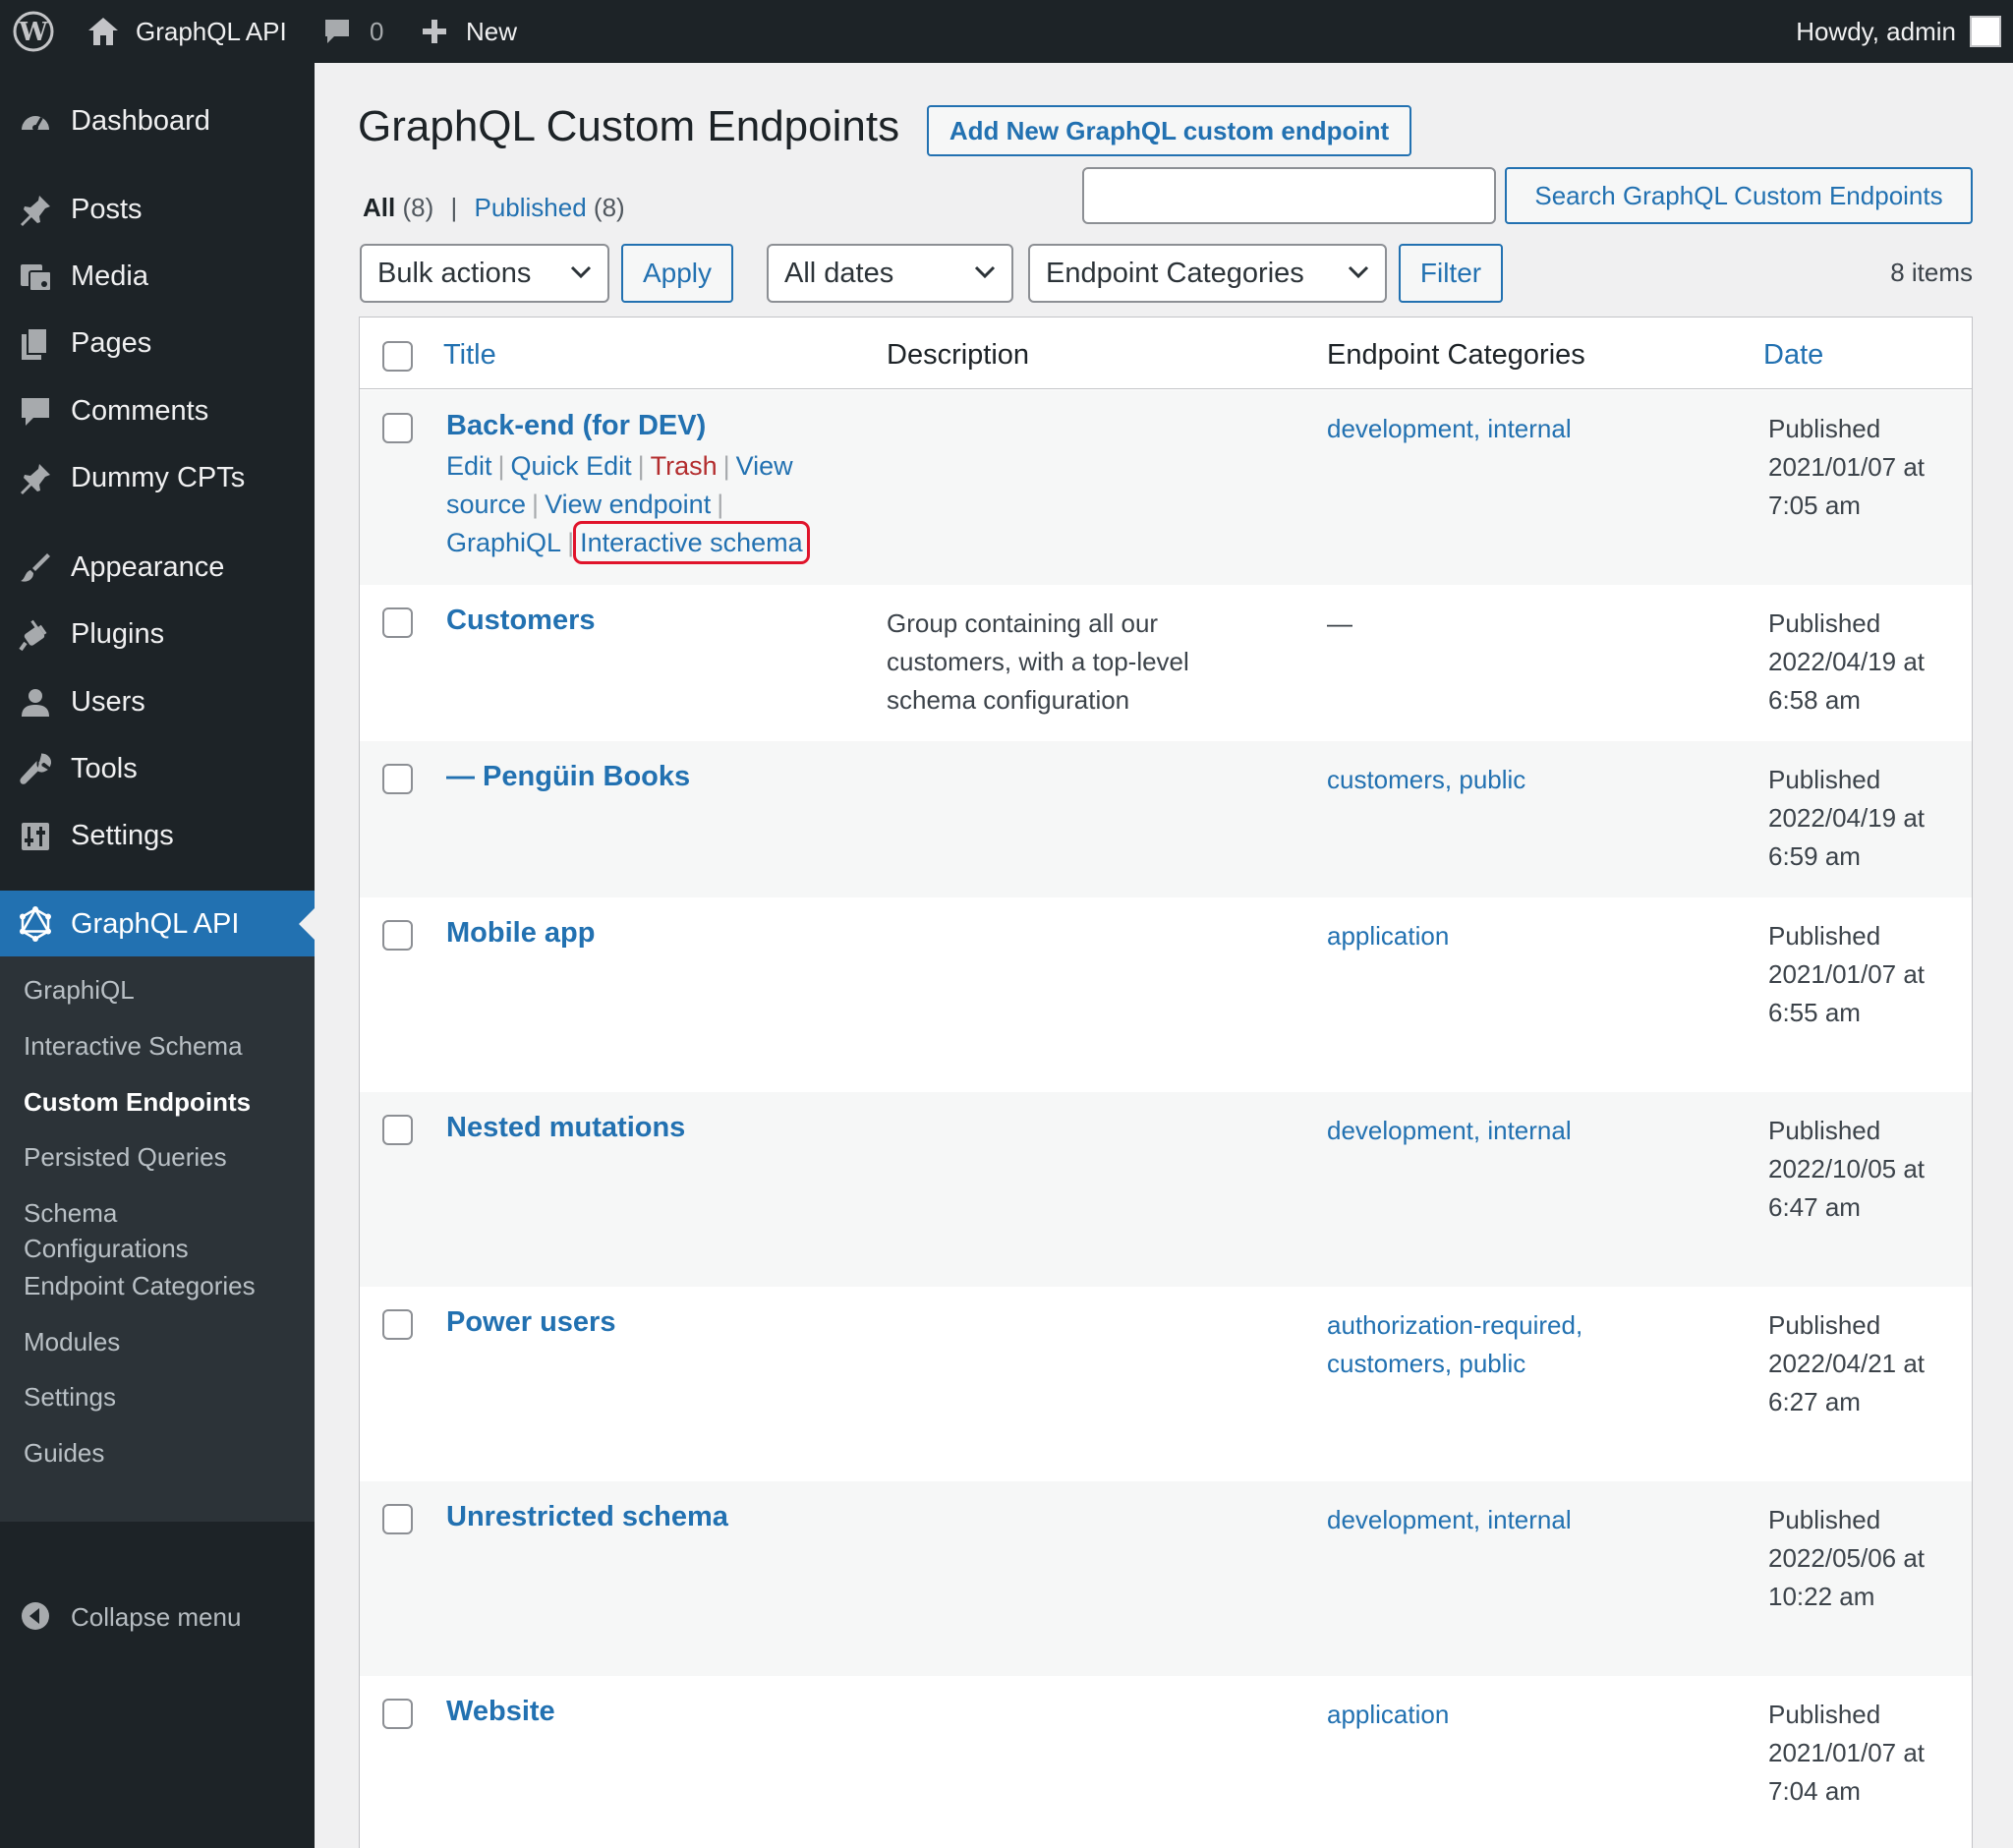 The height and width of the screenshot is (1848, 2013). I want to click on search-input, so click(1289, 195).